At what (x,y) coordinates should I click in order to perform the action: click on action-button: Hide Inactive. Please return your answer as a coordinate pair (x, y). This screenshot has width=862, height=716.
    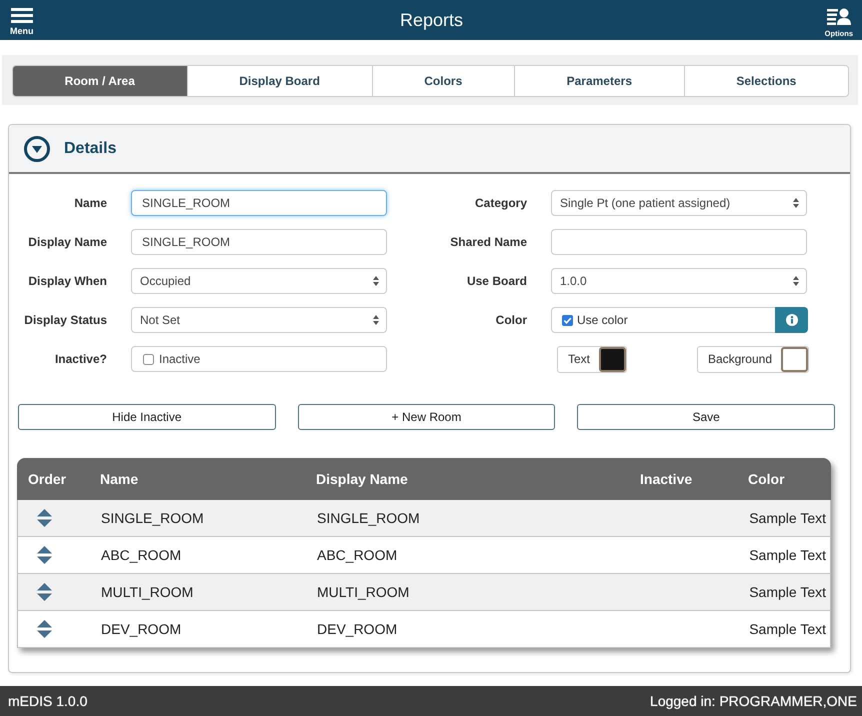
    Looking at the image, I should click on (147, 417).